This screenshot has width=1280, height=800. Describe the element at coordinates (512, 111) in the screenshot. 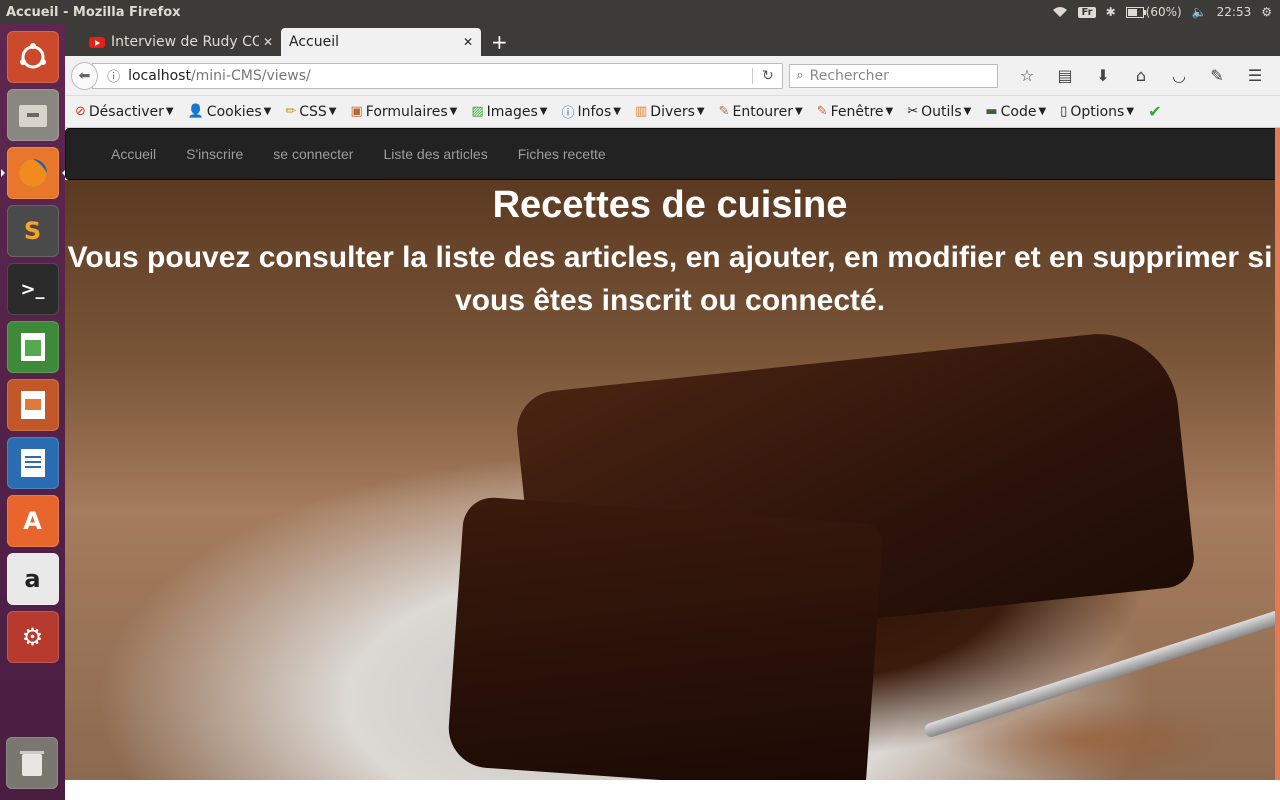

I see `dev-menu-label: Images` at that location.